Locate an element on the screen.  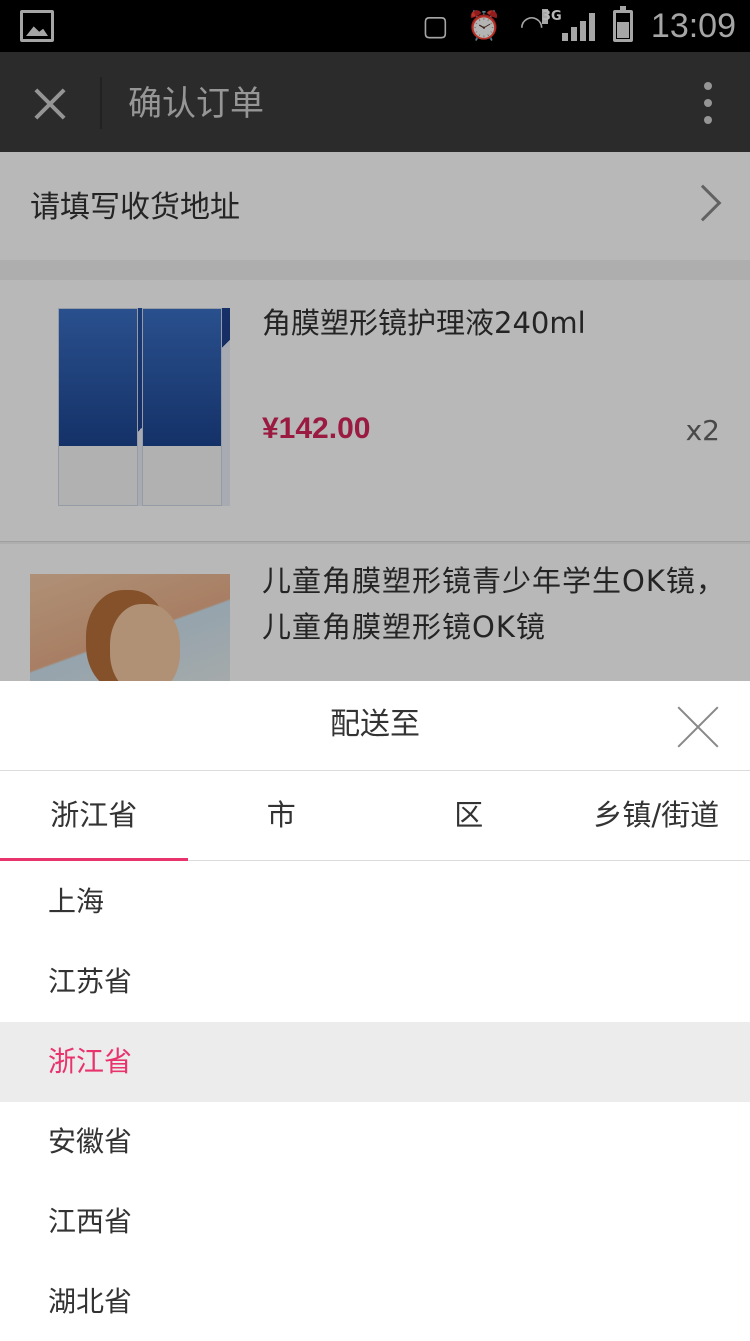
list-item: 江苏省 is located at coordinates (375, 982).